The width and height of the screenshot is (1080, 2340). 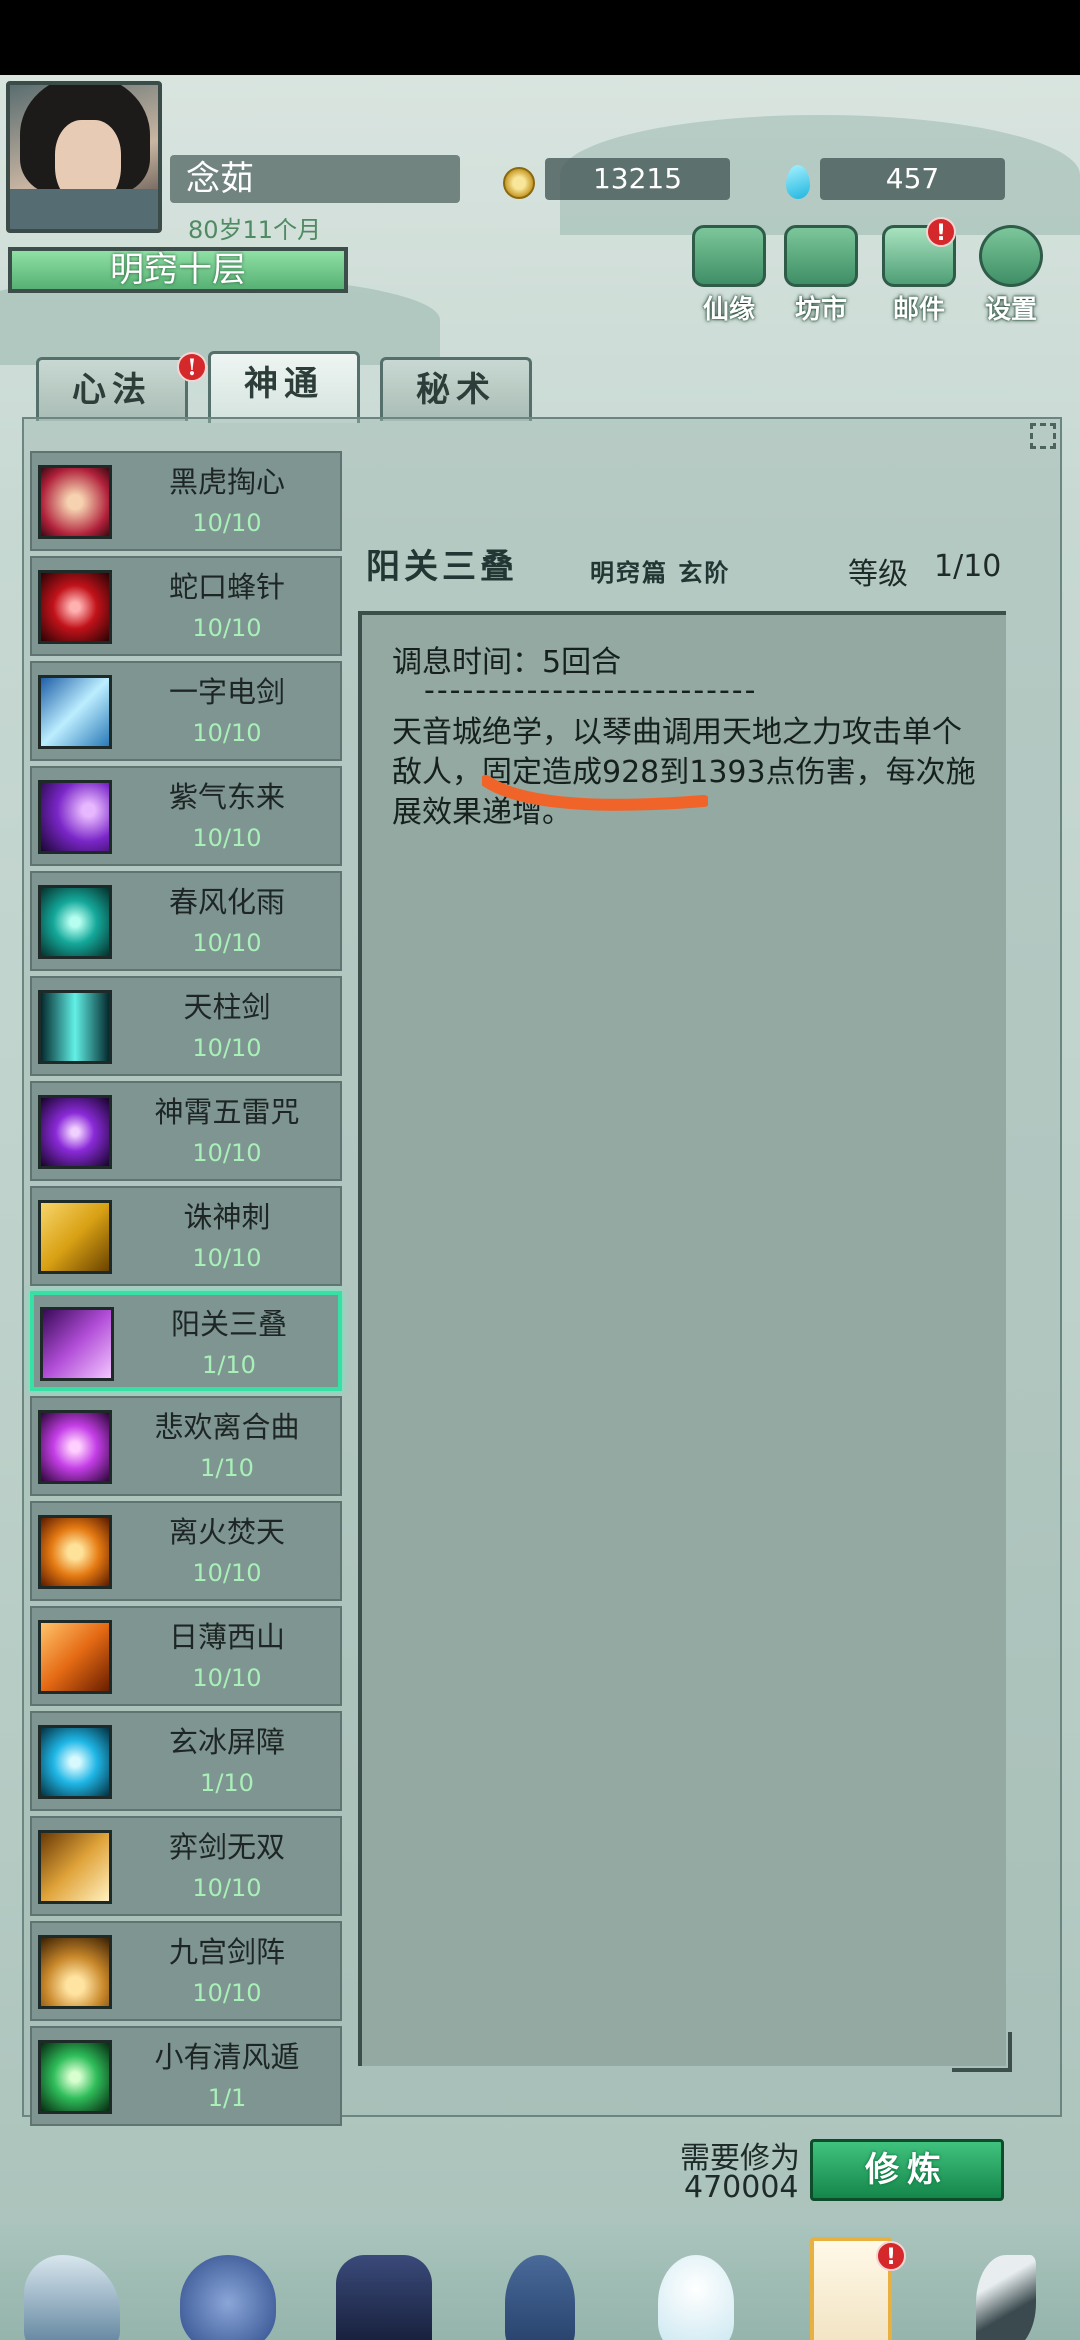 I want to click on avatar-robe, so click(x=84, y=209).